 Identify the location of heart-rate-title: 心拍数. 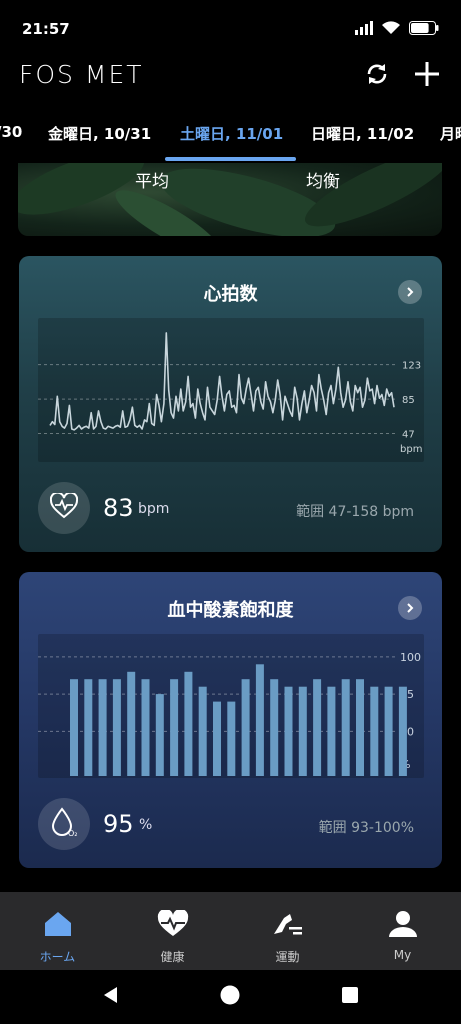
(230, 294).